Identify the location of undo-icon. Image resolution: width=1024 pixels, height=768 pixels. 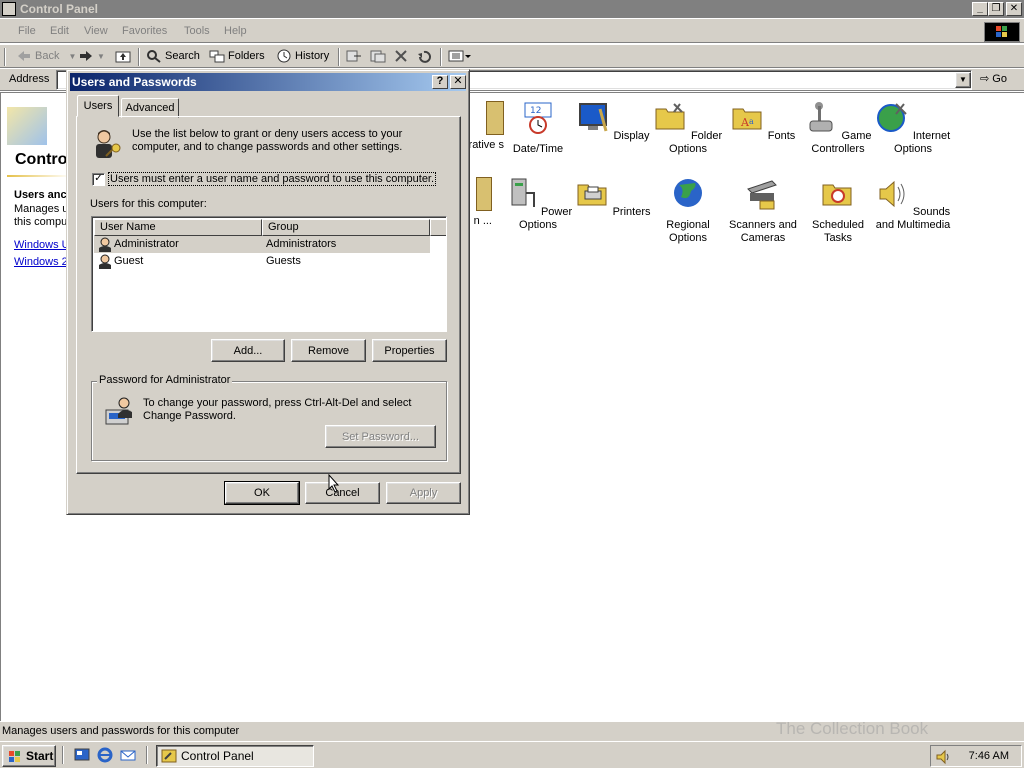
(424, 56).